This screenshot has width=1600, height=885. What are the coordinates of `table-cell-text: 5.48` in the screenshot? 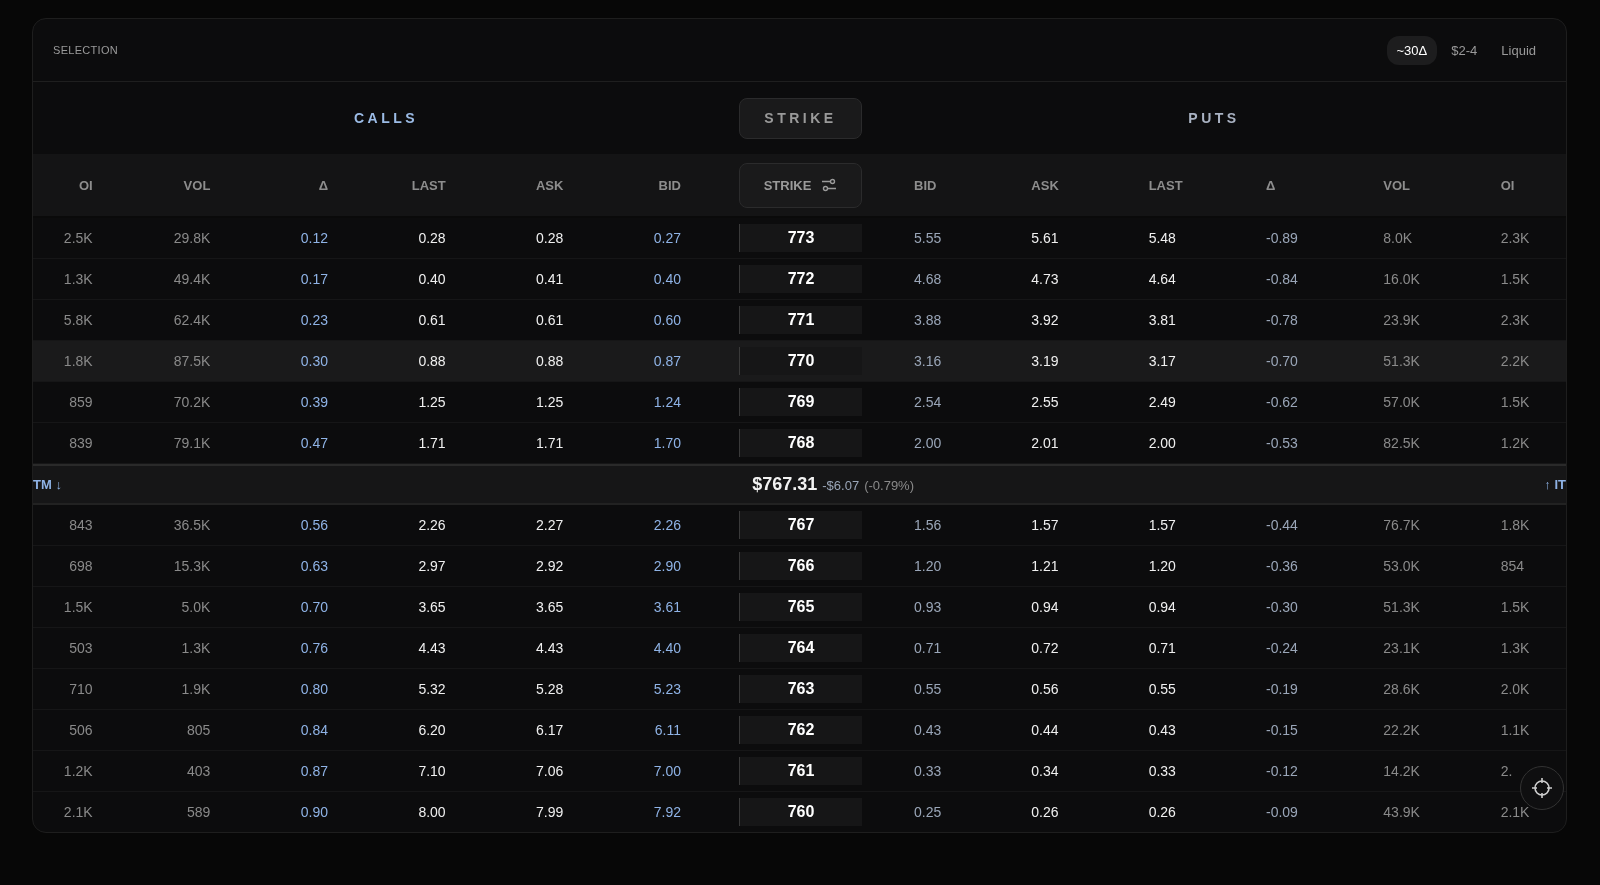 It's located at (1162, 238).